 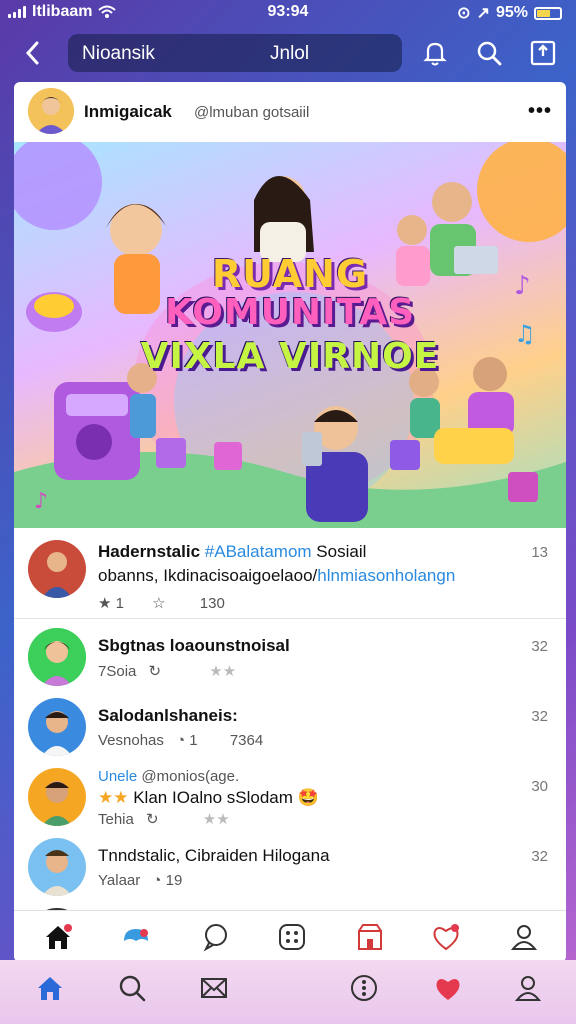 What do you see at coordinates (543, 53) in the screenshot?
I see `share-icon` at bounding box center [543, 53].